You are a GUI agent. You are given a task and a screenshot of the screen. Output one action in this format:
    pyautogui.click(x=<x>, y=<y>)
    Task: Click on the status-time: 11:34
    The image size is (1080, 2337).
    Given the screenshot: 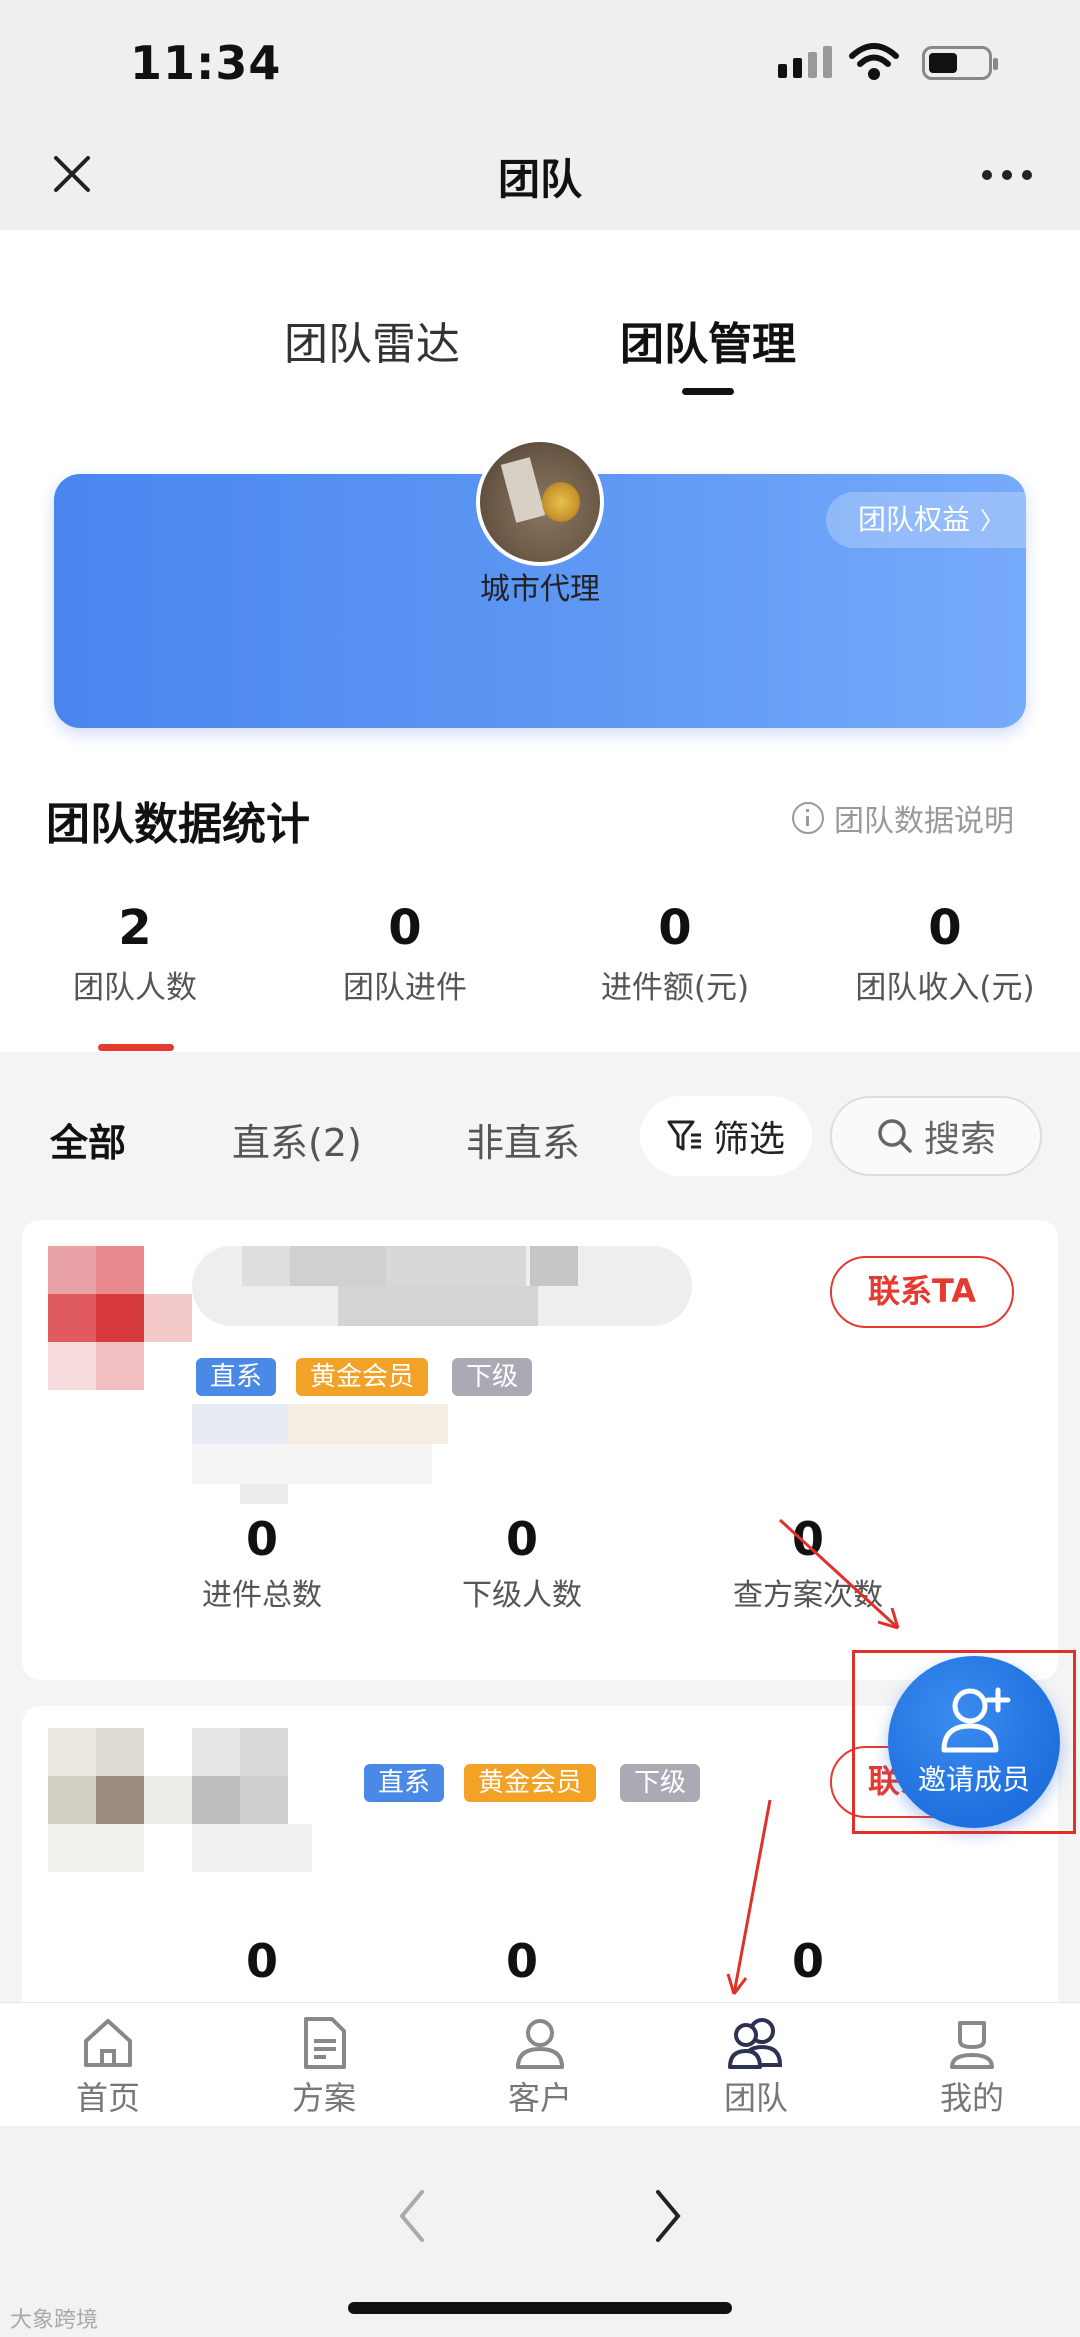 What is the action you would take?
    pyautogui.click(x=206, y=63)
    